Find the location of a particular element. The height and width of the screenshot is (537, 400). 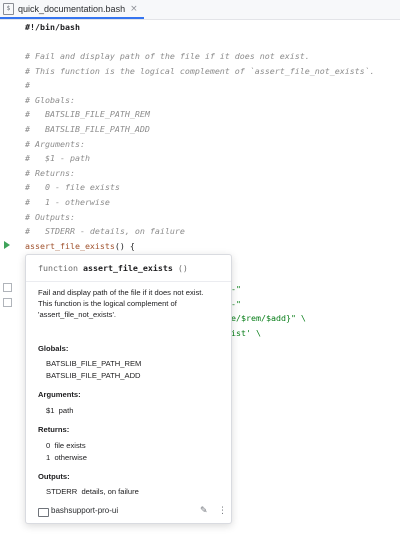

function-signature: function assert_file_exists () is located at coordinates (113, 268).